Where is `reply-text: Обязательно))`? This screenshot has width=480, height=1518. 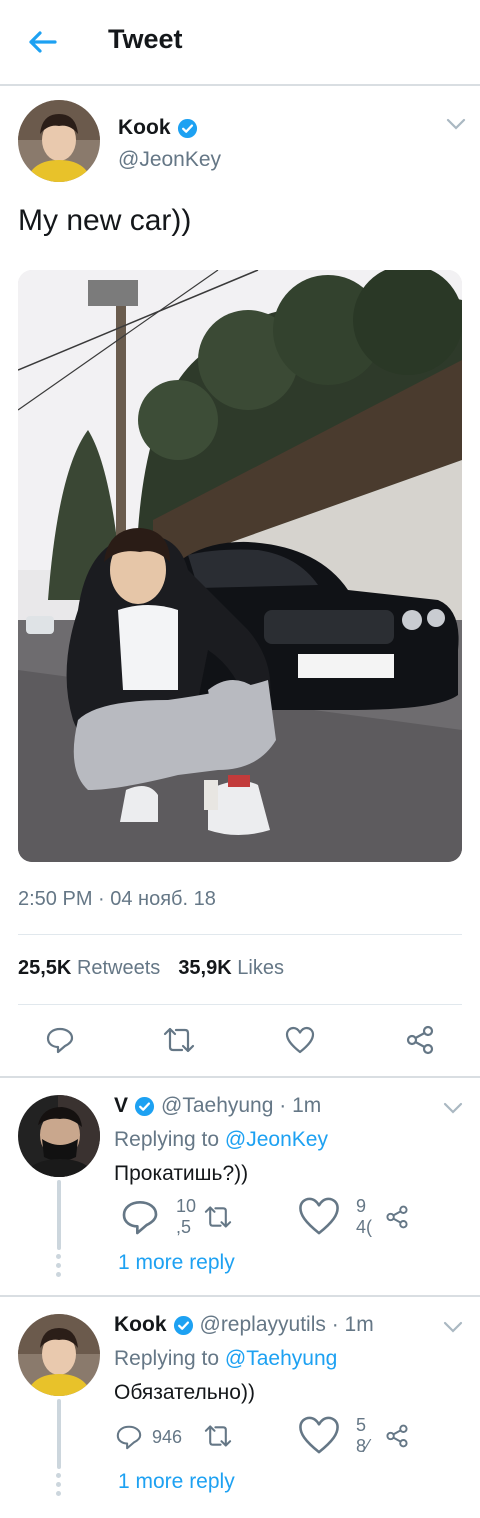
reply-text: Обязательно)) is located at coordinates (184, 1392).